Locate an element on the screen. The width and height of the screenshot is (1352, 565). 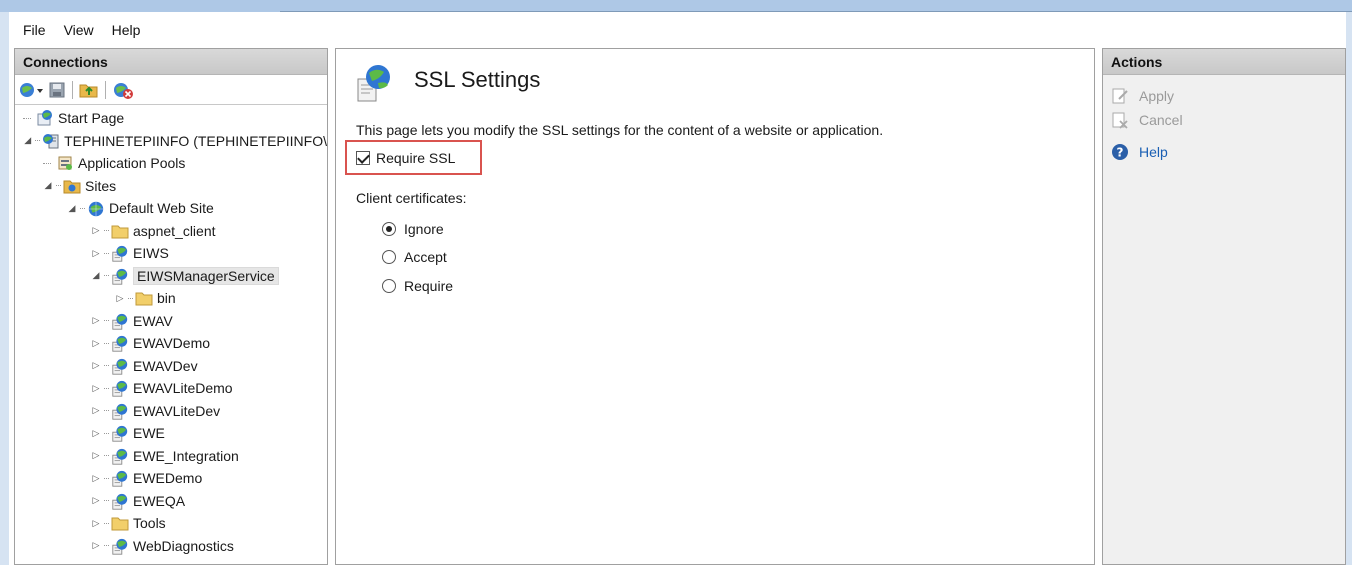
toolbar-separator is located at coordinates (72, 89).